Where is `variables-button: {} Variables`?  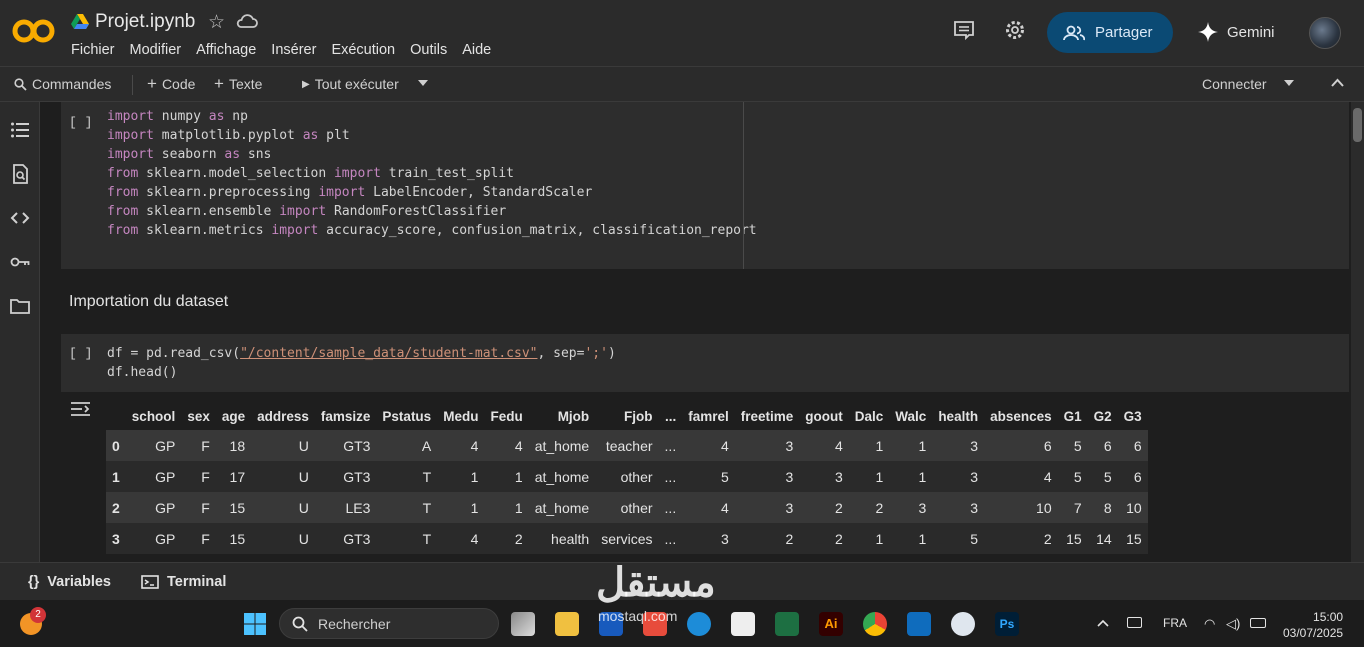
variables-button: {} Variables is located at coordinates (69, 582).